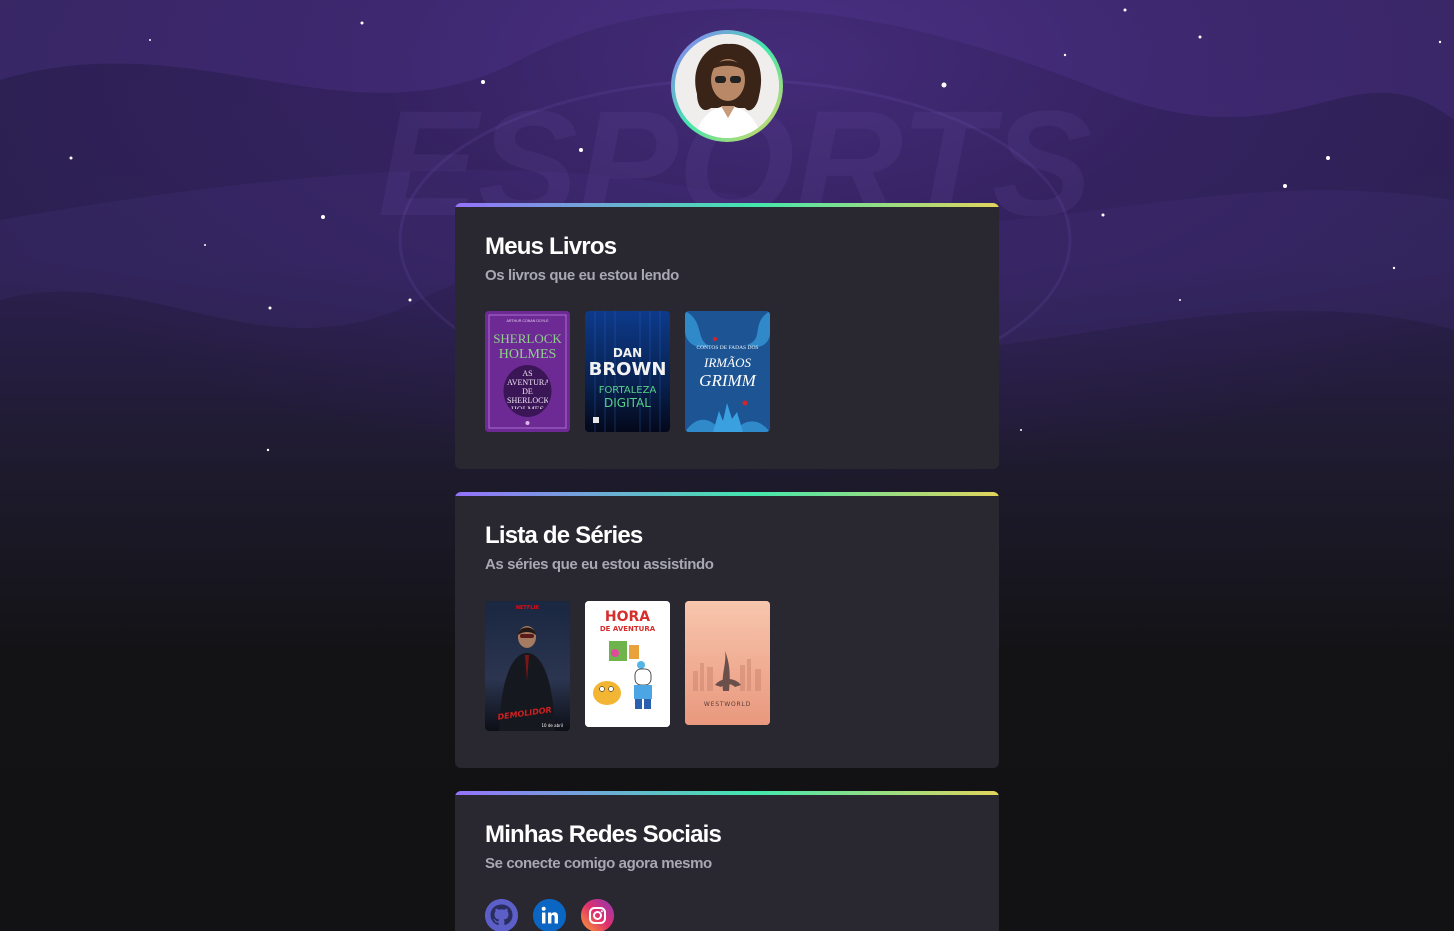 The image size is (1454, 931). What do you see at coordinates (727, 362) in the screenshot?
I see `grimm-line-2: IRMÃOS` at bounding box center [727, 362].